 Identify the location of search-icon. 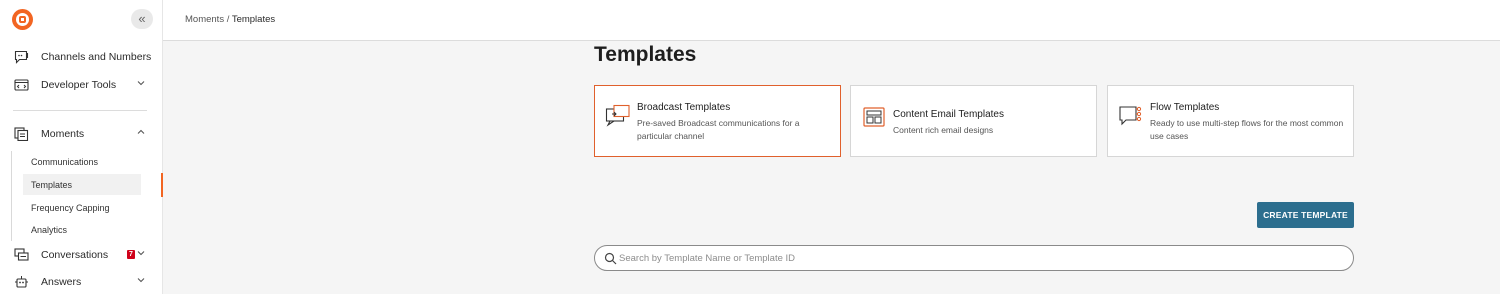
(610, 258).